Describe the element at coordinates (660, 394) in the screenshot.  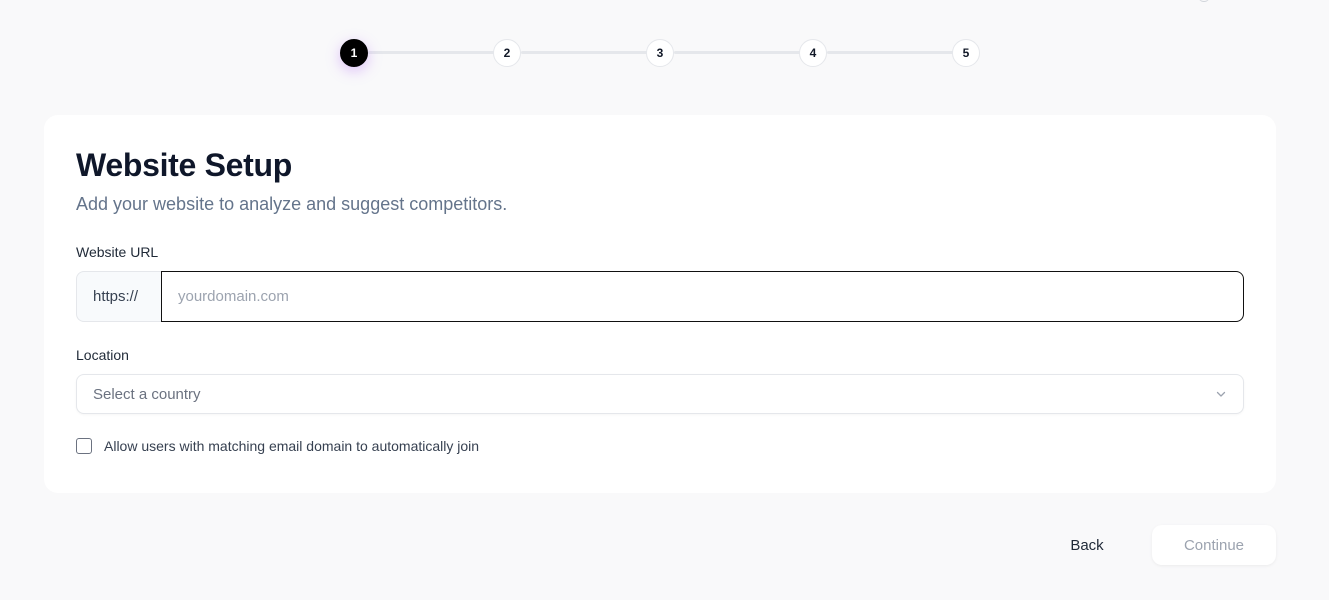
I see `country-select: Select a country` at that location.